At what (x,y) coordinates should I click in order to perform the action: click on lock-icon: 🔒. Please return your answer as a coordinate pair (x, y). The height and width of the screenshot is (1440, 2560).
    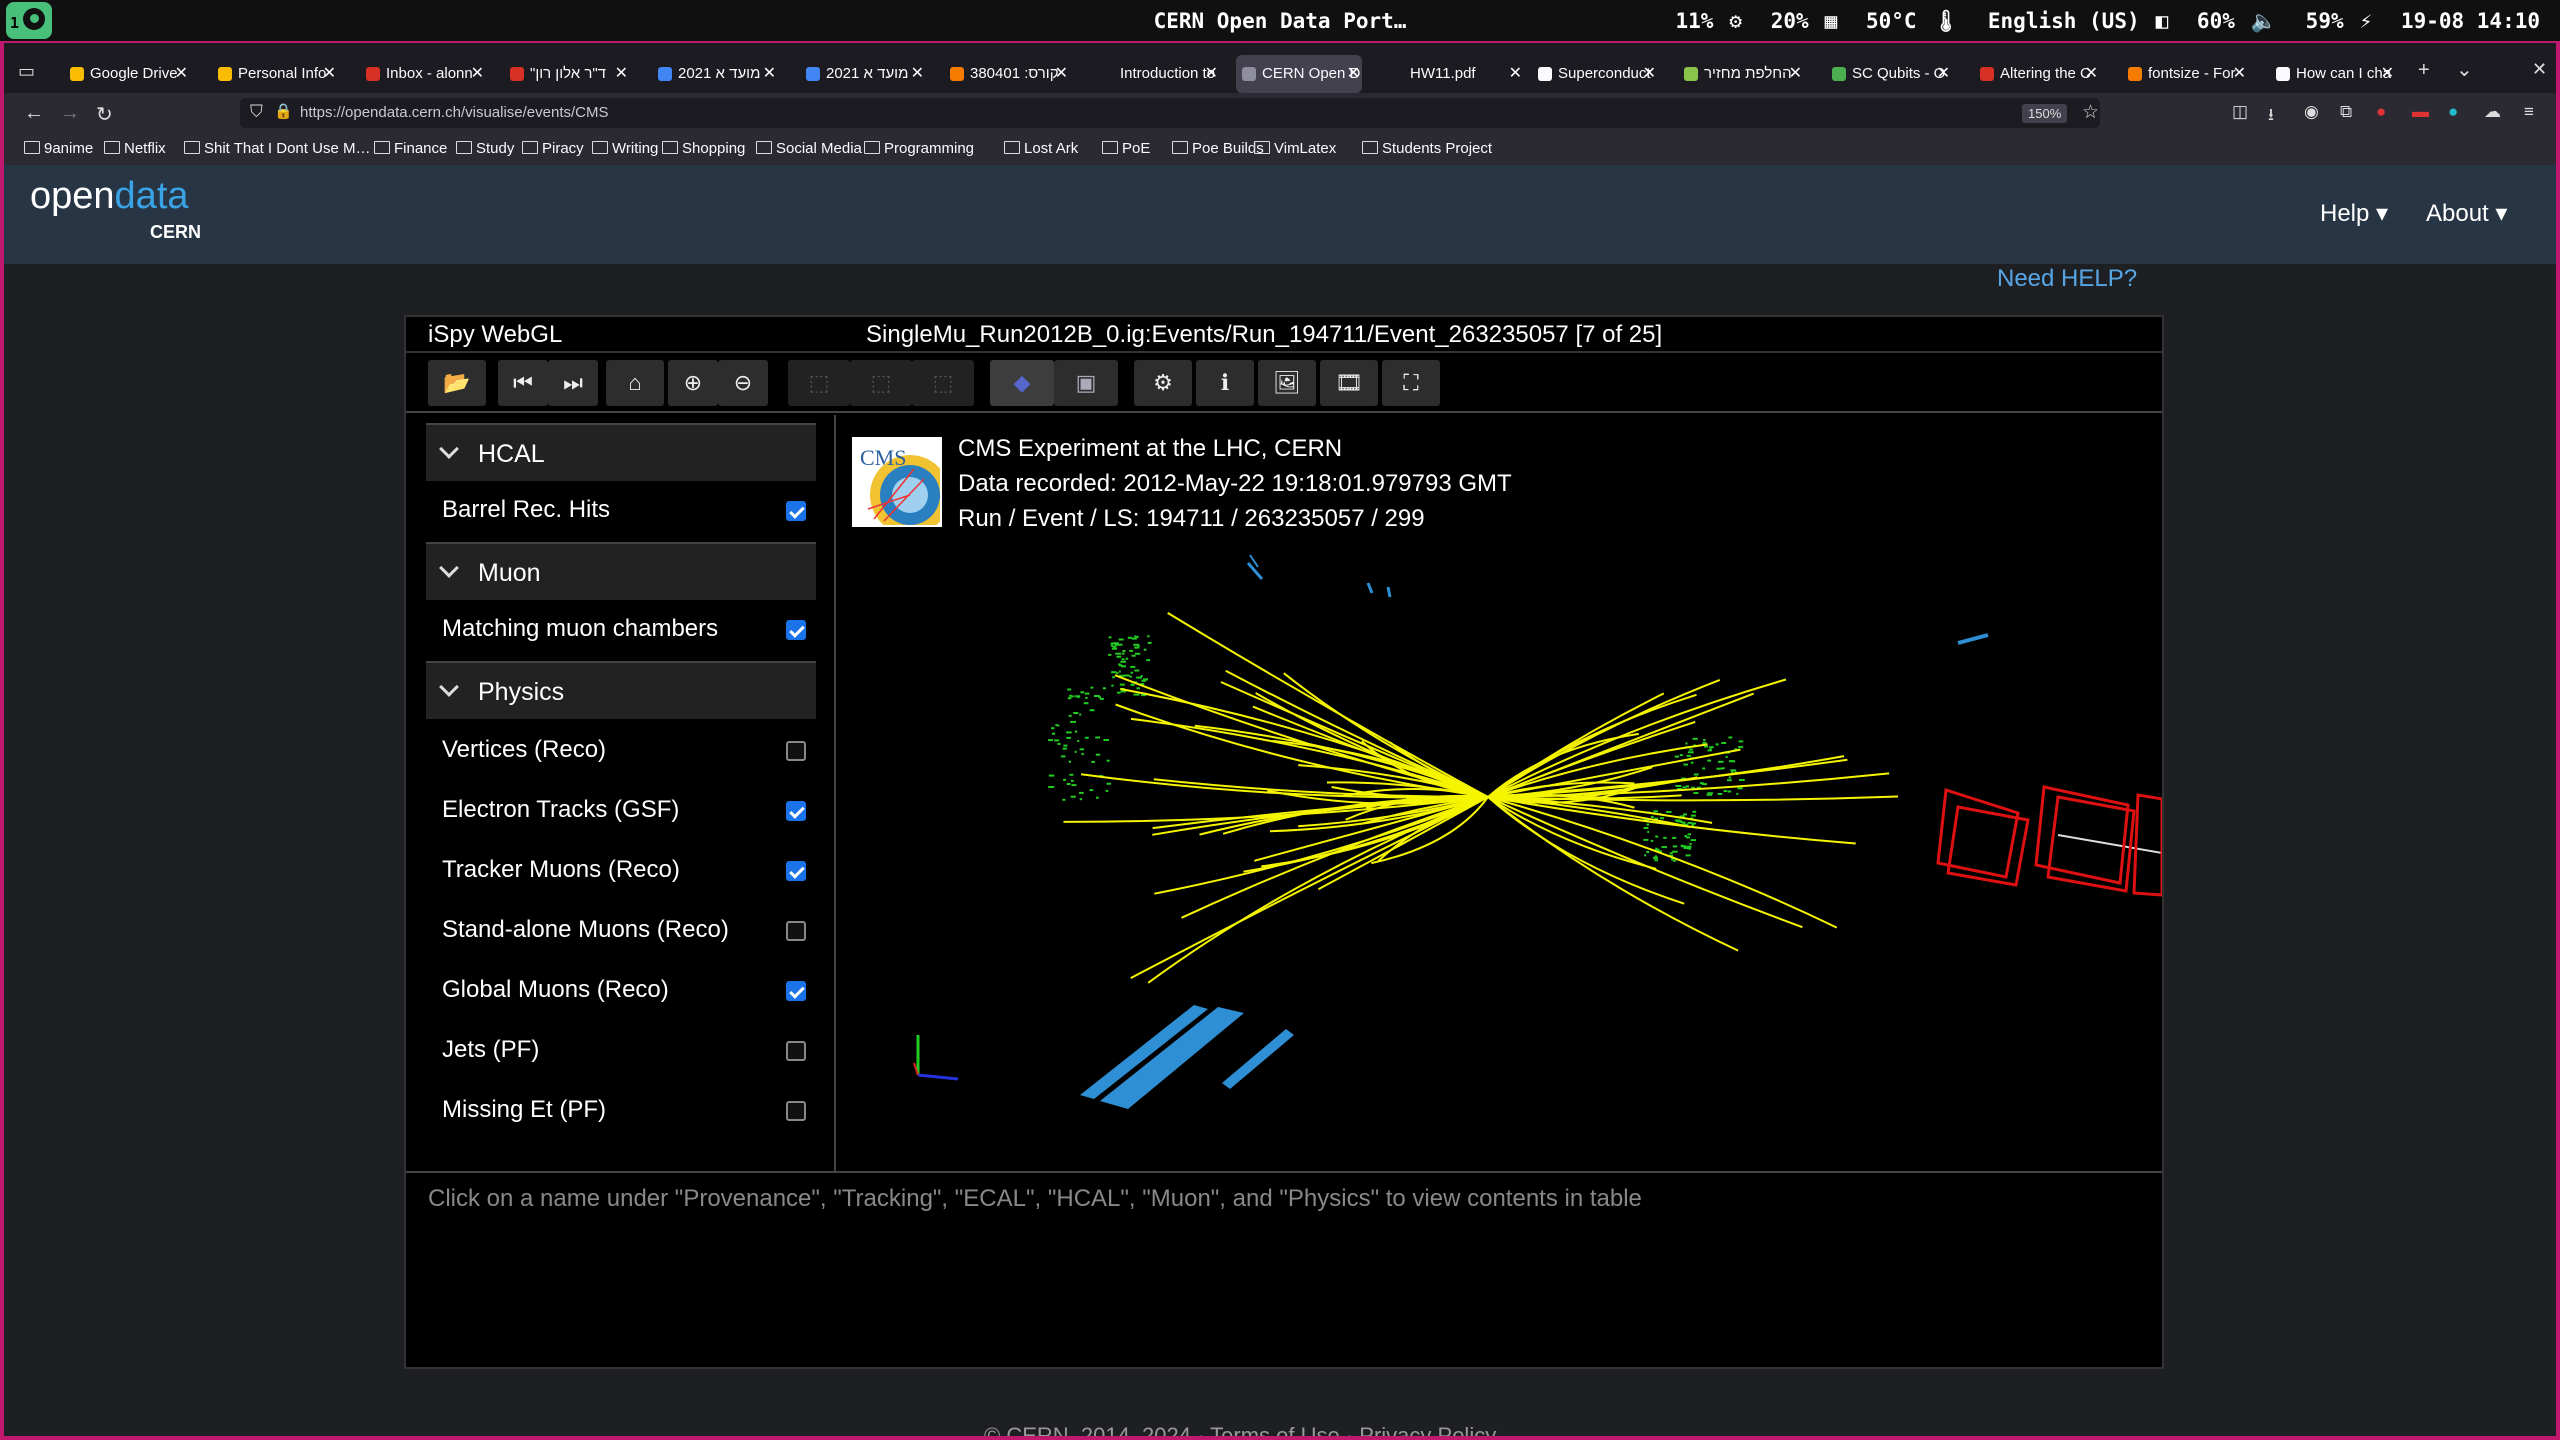
    Looking at the image, I should click on (283, 111).